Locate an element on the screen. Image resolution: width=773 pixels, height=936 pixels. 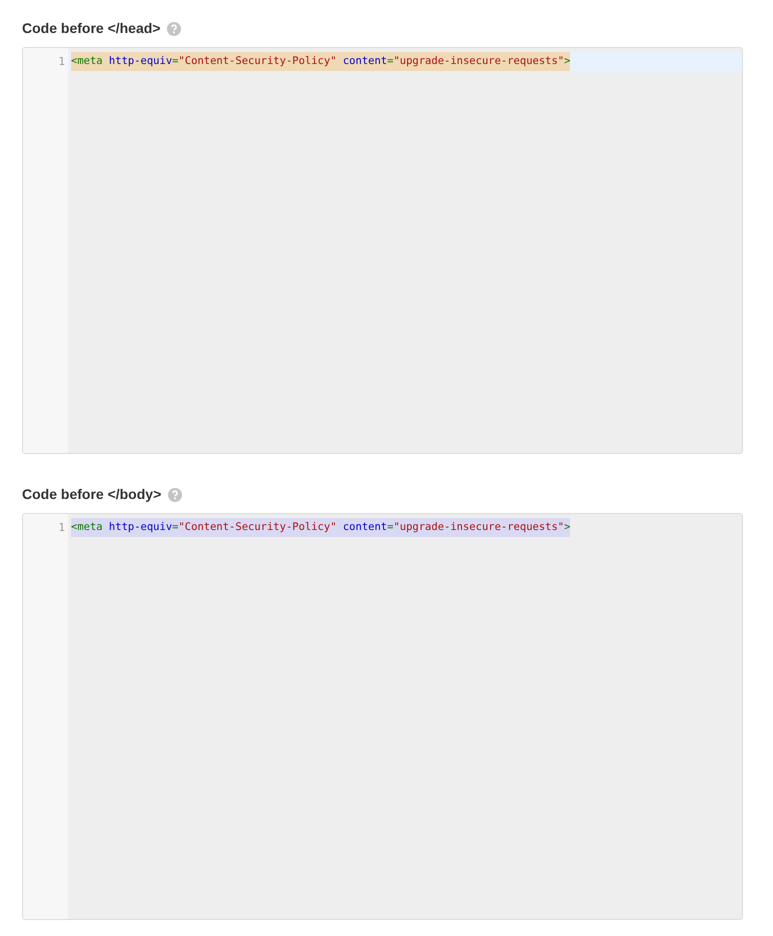
field-label: Code before </head> is located at coordinates (91, 28).